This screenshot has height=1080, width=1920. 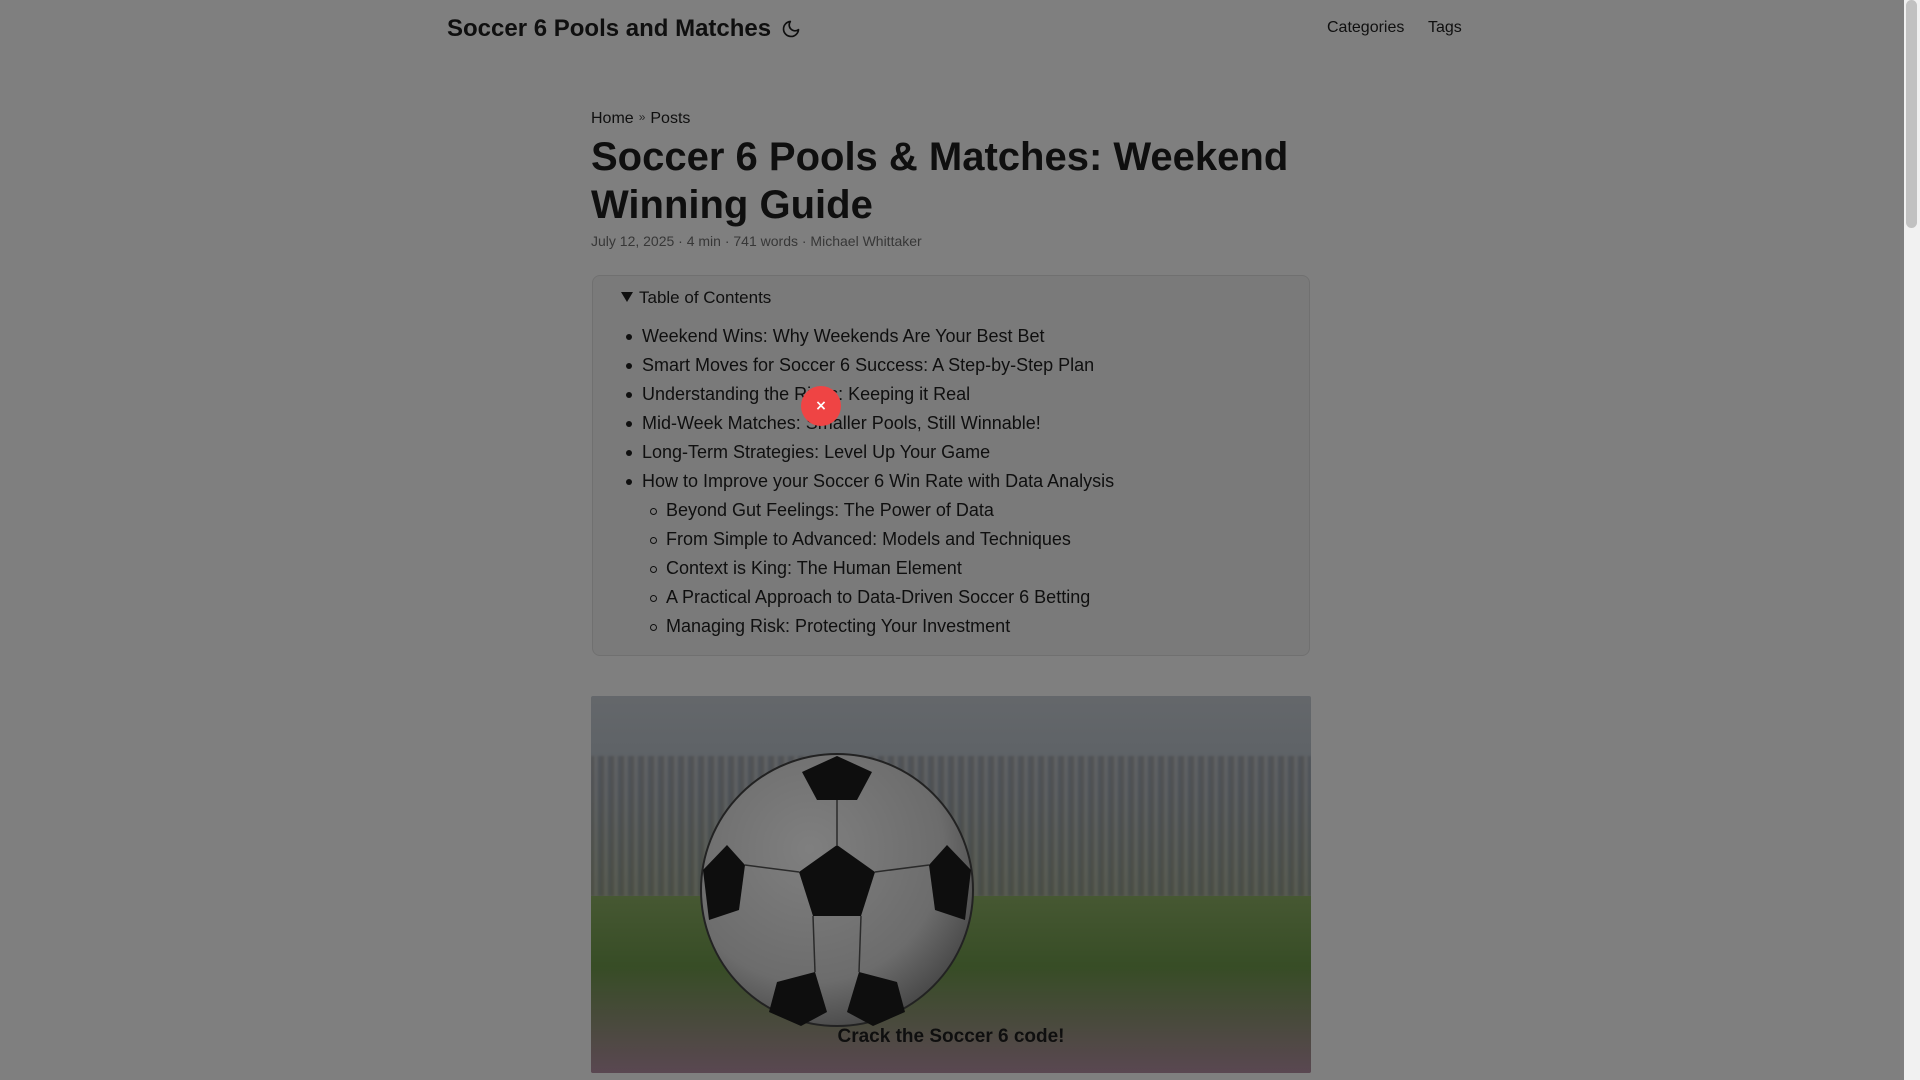 What do you see at coordinates (821, 406) in the screenshot?
I see `close-button: ×` at bounding box center [821, 406].